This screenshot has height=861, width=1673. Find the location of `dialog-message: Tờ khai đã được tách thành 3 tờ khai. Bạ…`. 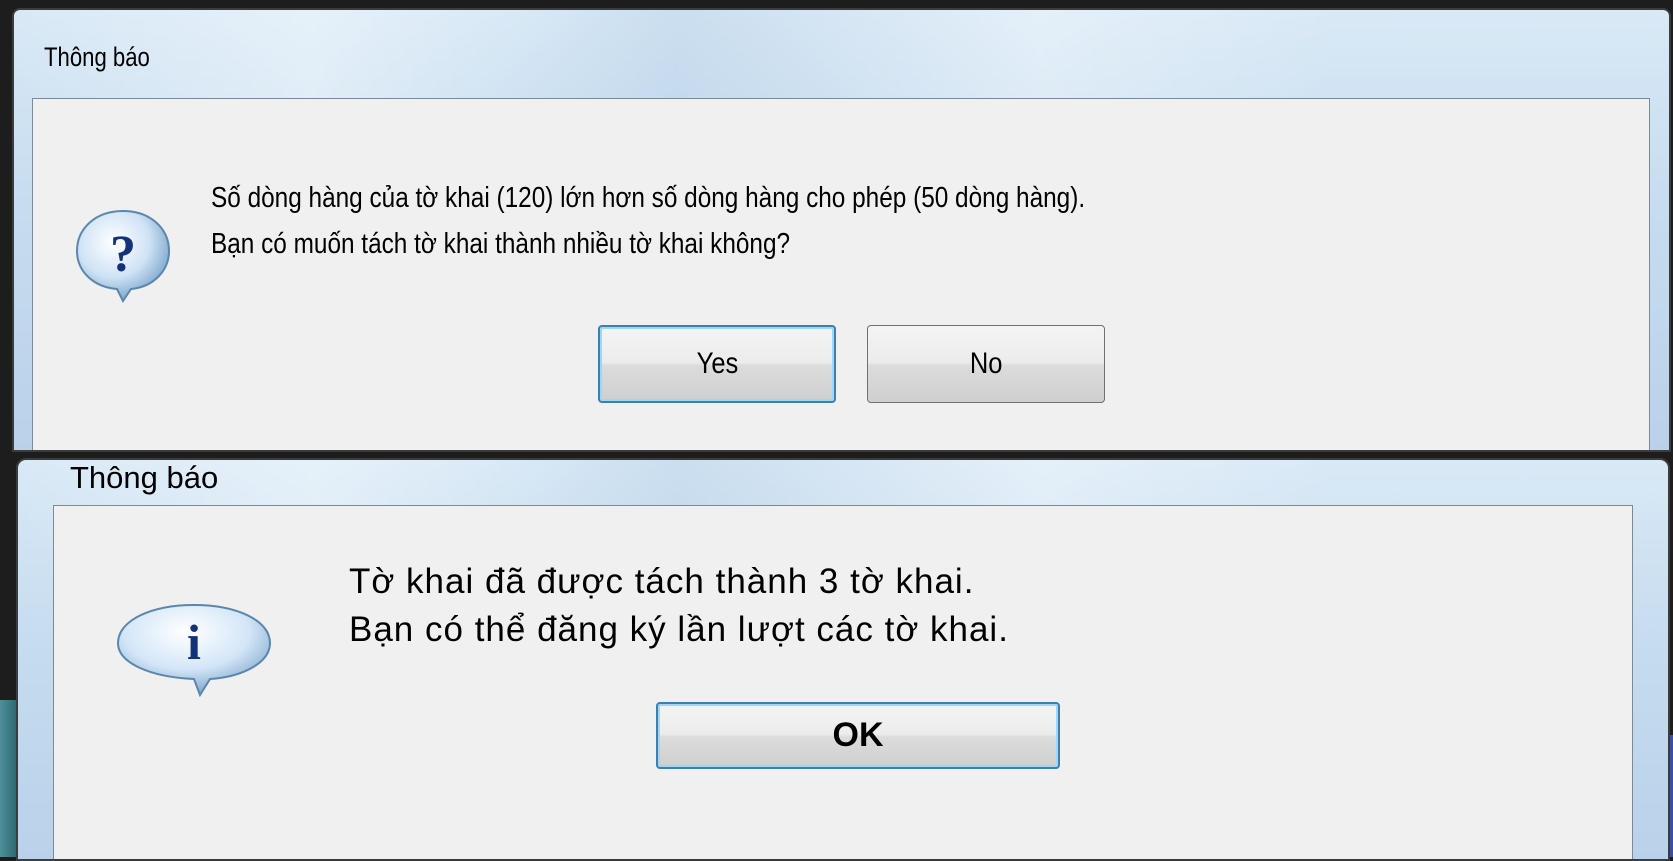

dialog-message: Tờ khai đã được tách thành 3 tờ khai. Bạ… is located at coordinates (679, 606).